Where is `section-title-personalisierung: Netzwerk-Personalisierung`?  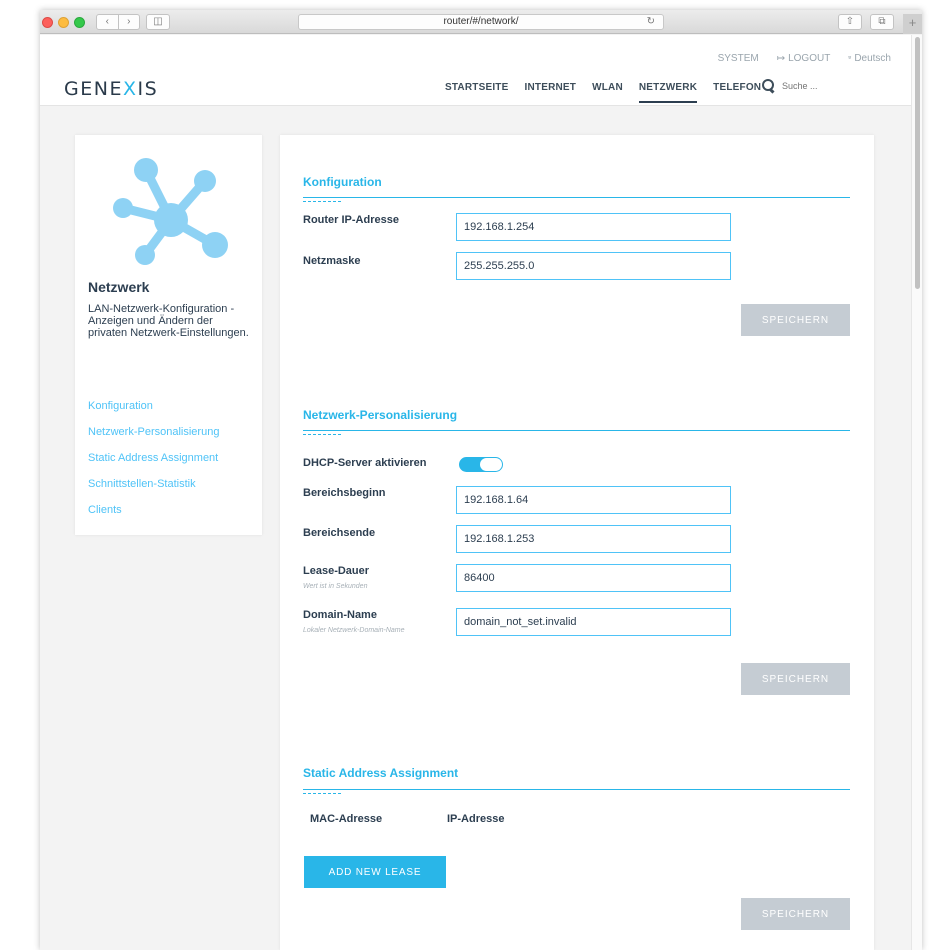
section-title-personalisierung: Netzwerk-Personalisierung is located at coordinates (380, 415).